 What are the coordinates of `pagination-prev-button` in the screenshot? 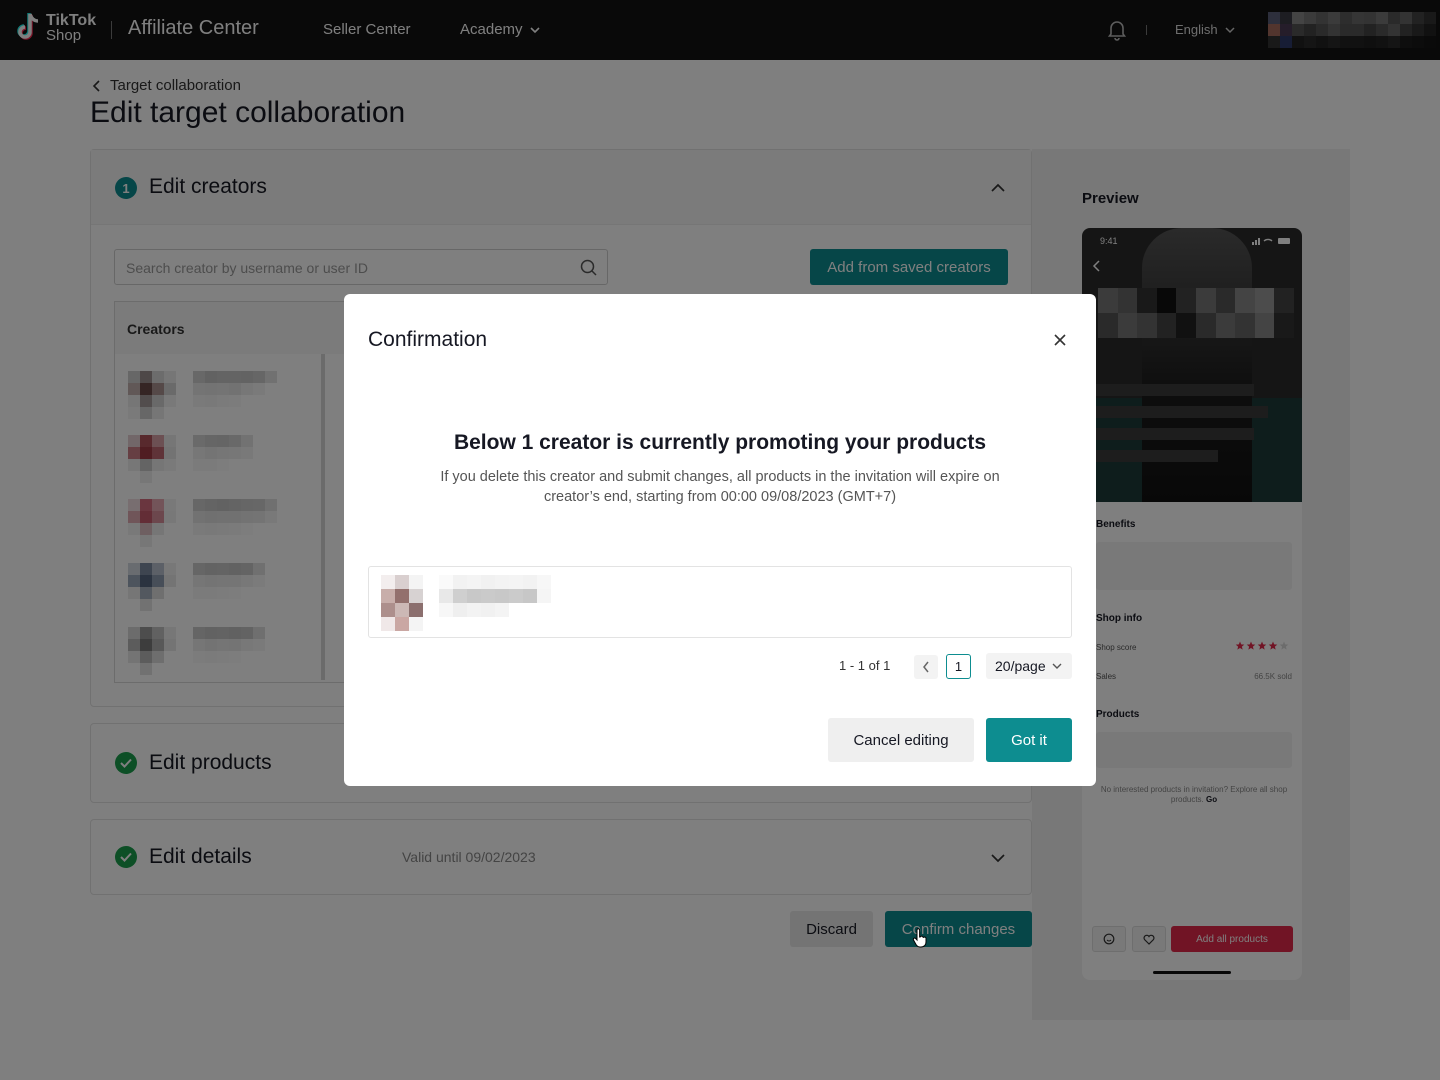 It's located at (926, 667).